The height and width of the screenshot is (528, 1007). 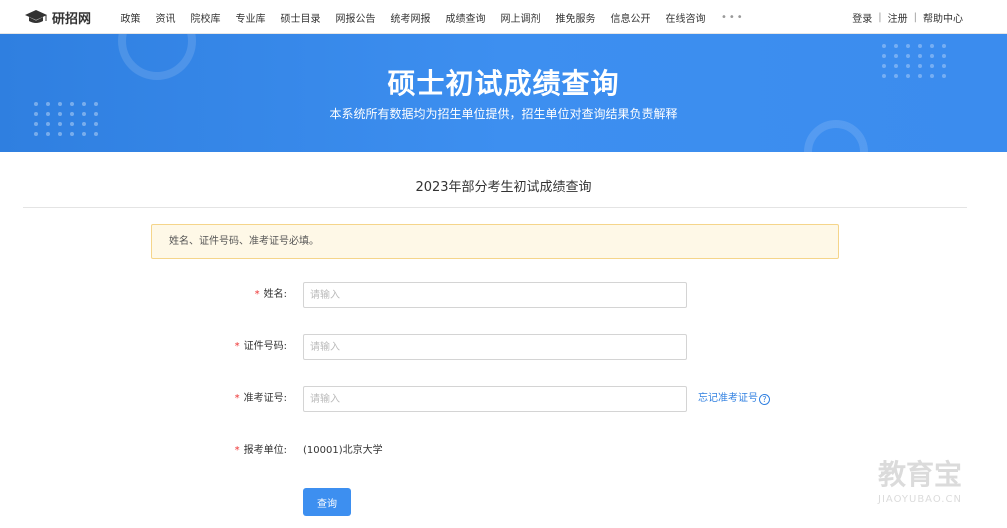 What do you see at coordinates (250, 17) in the screenshot?
I see `nav-item: 专业库` at bounding box center [250, 17].